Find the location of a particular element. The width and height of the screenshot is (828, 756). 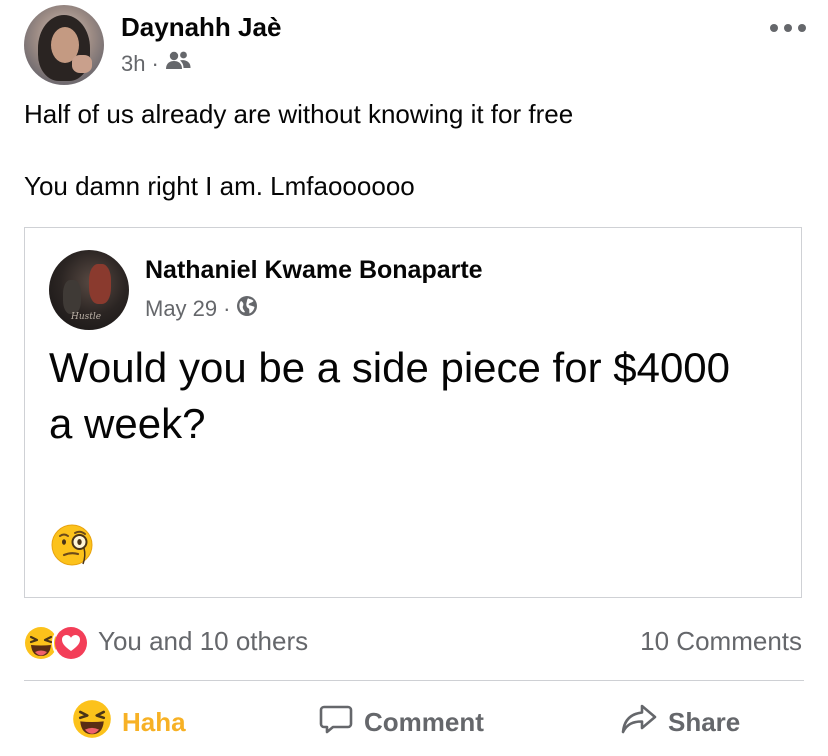

post-meta: 3h · is located at coordinates (156, 64).